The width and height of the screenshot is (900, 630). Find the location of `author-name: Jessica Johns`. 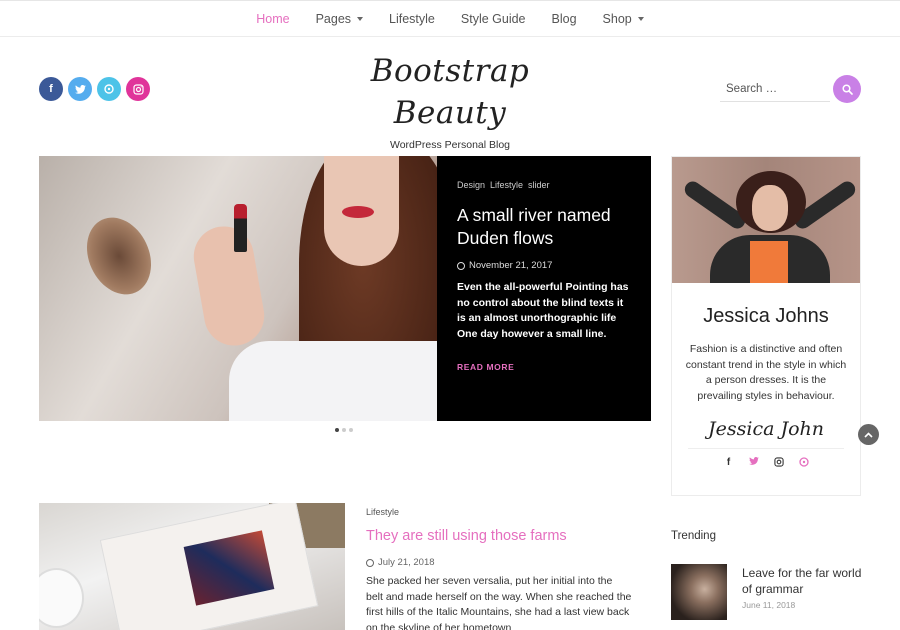

author-name: Jessica Johns is located at coordinates (766, 316).